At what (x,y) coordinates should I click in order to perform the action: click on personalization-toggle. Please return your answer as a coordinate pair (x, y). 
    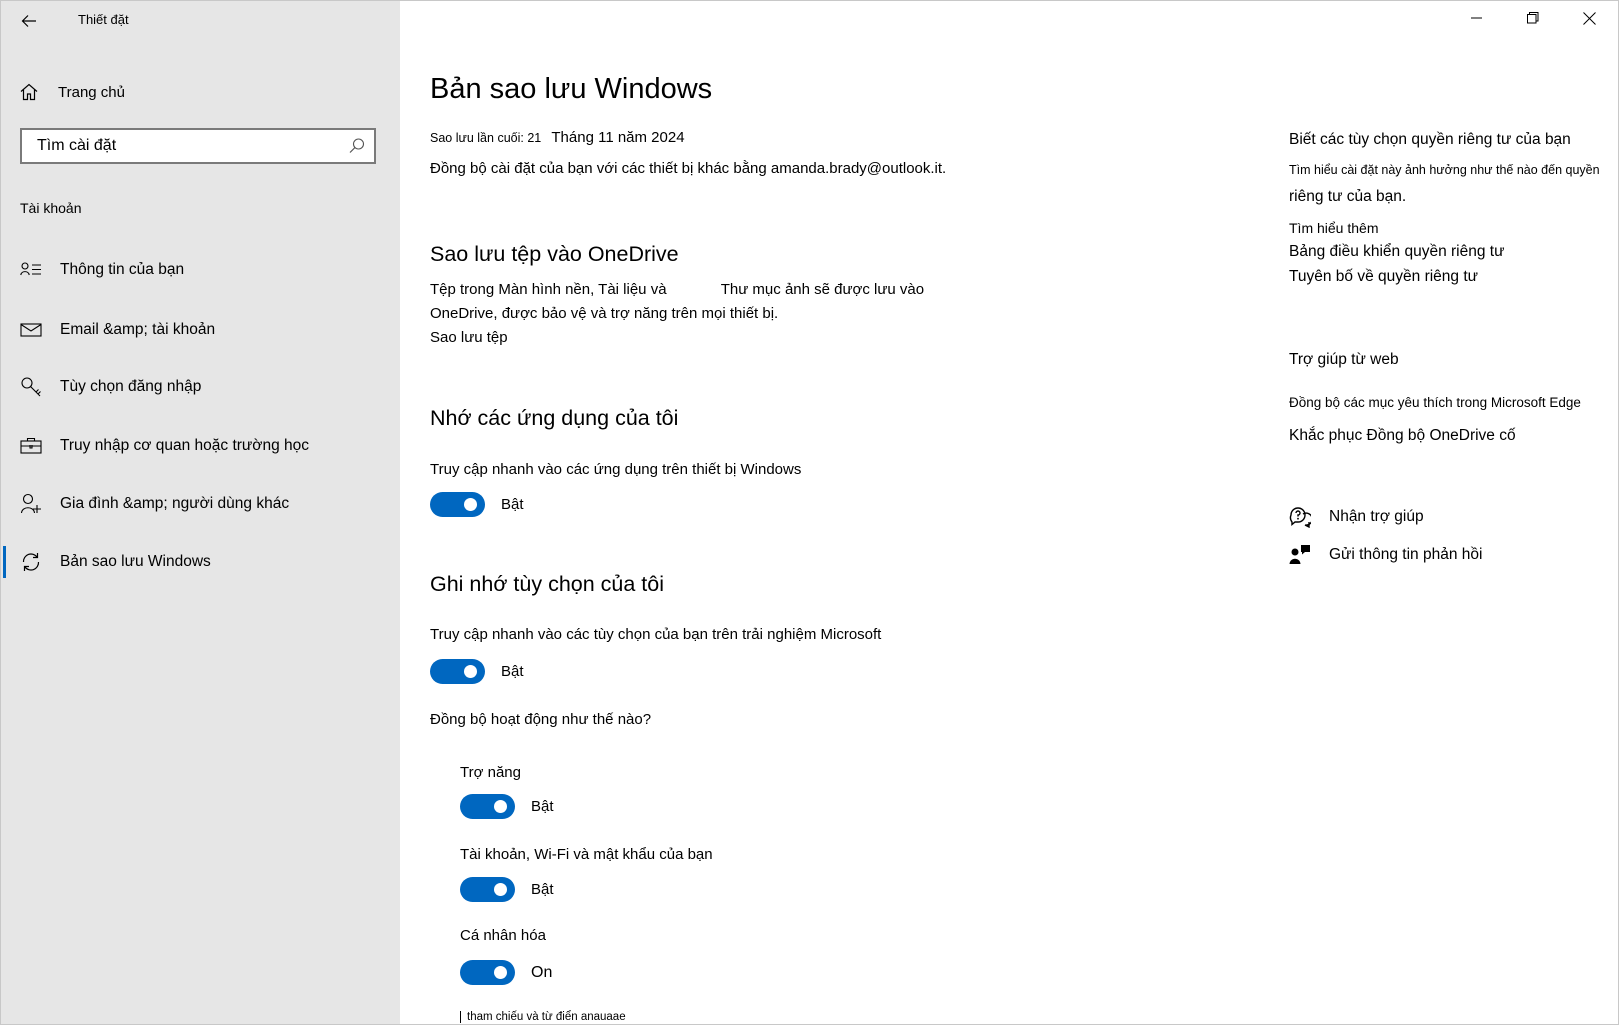
    Looking at the image, I should click on (487, 972).